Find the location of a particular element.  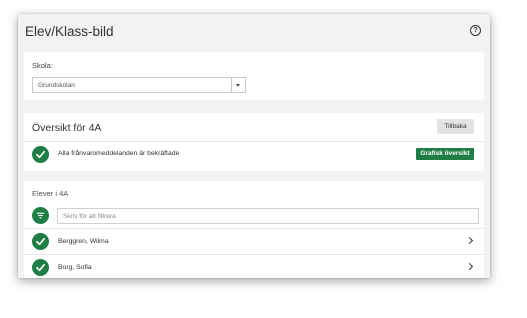

school-select-toggle is located at coordinates (238, 85).